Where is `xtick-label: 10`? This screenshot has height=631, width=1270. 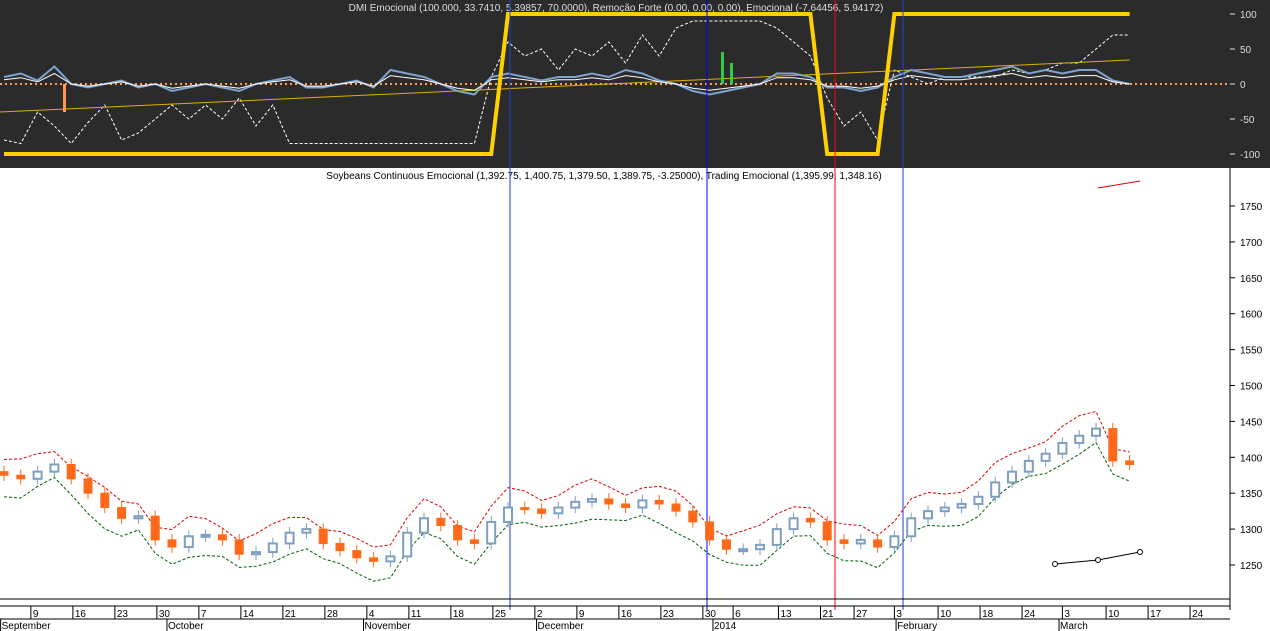 xtick-label: 10 is located at coordinates (1114, 614).